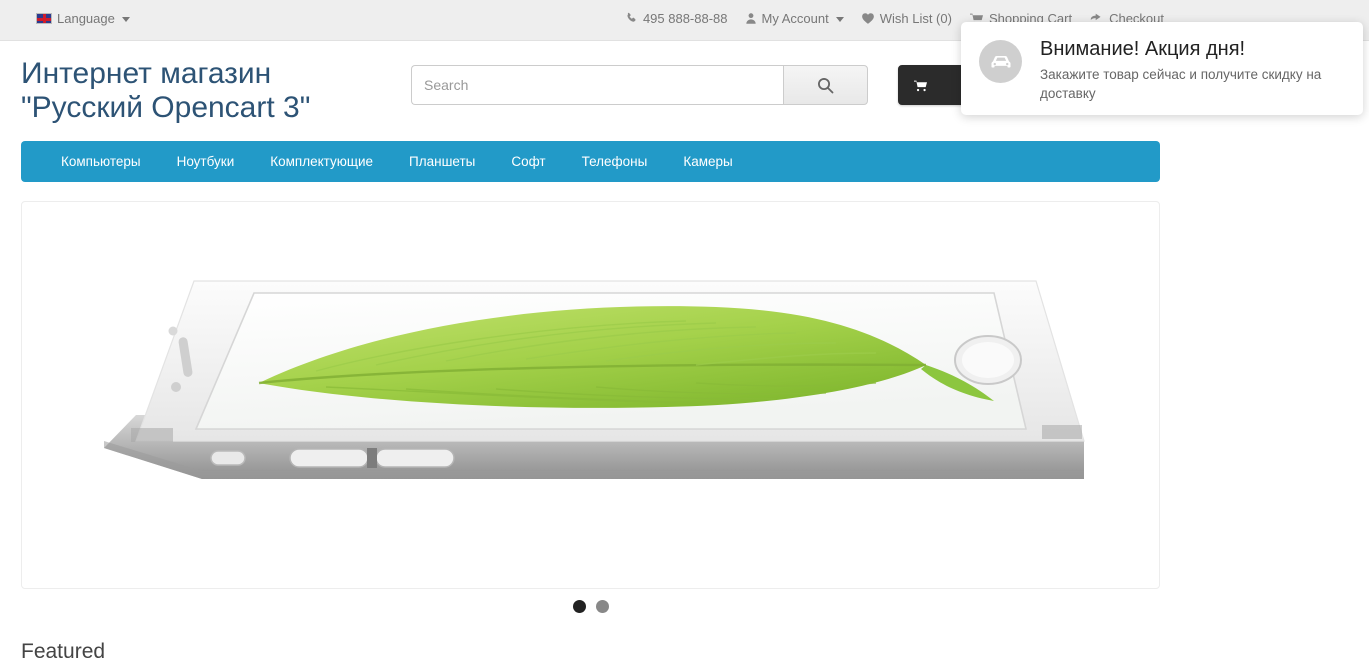  I want to click on phone-icon, so click(631, 17).